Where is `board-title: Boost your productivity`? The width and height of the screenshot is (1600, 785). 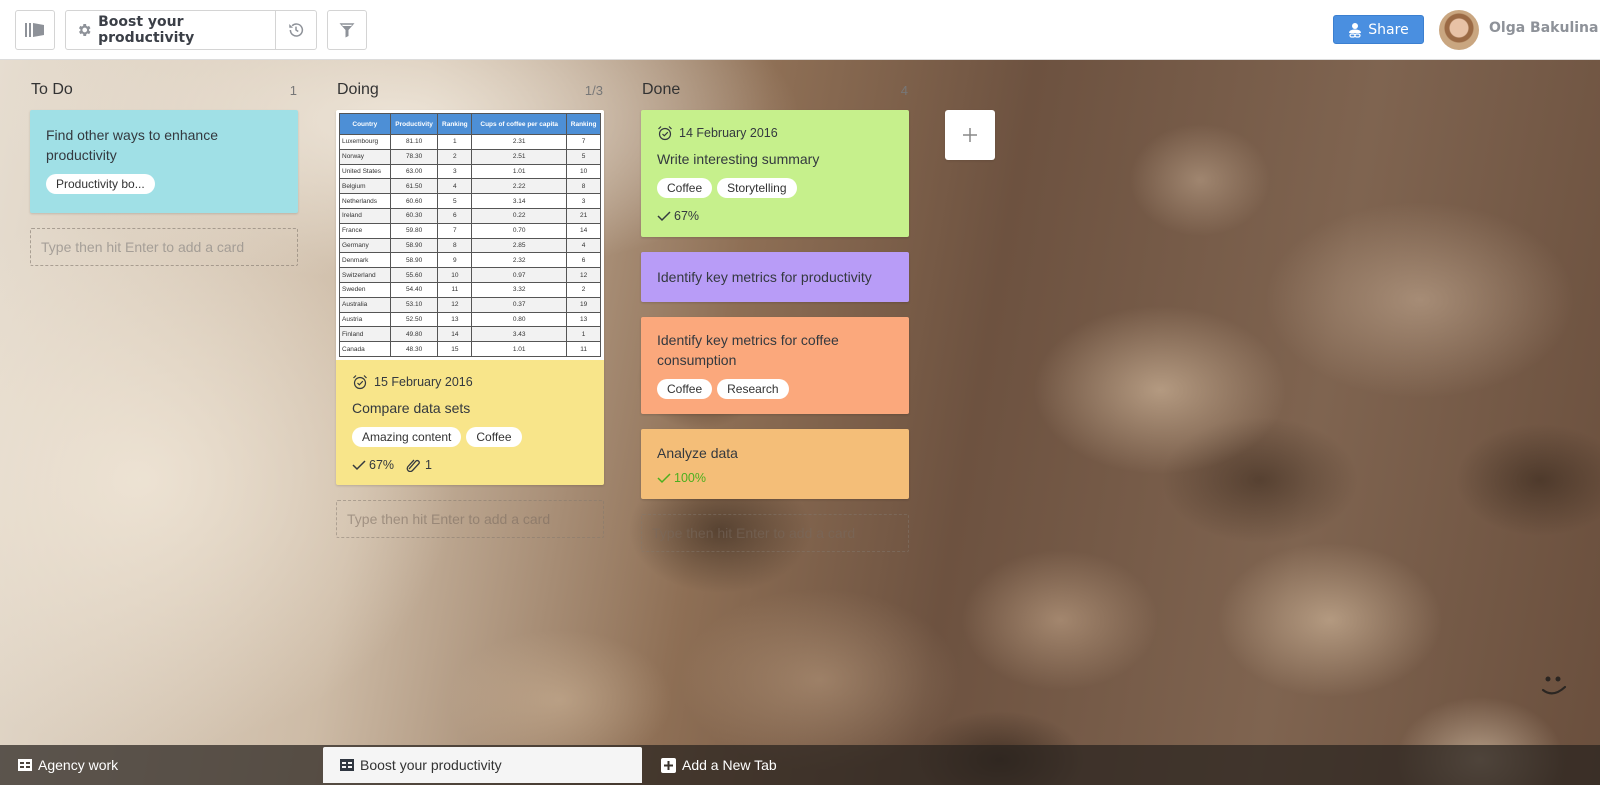
board-title: Boost your productivity is located at coordinates (146, 30).